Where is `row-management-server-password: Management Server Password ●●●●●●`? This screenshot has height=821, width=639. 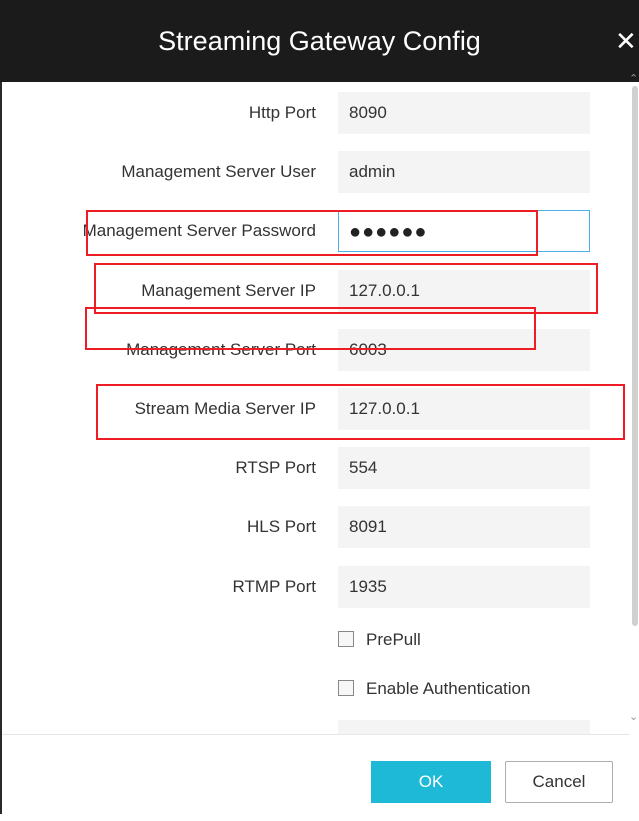
row-management-server-password: Management Server Password ●●●●●● is located at coordinates (300, 231).